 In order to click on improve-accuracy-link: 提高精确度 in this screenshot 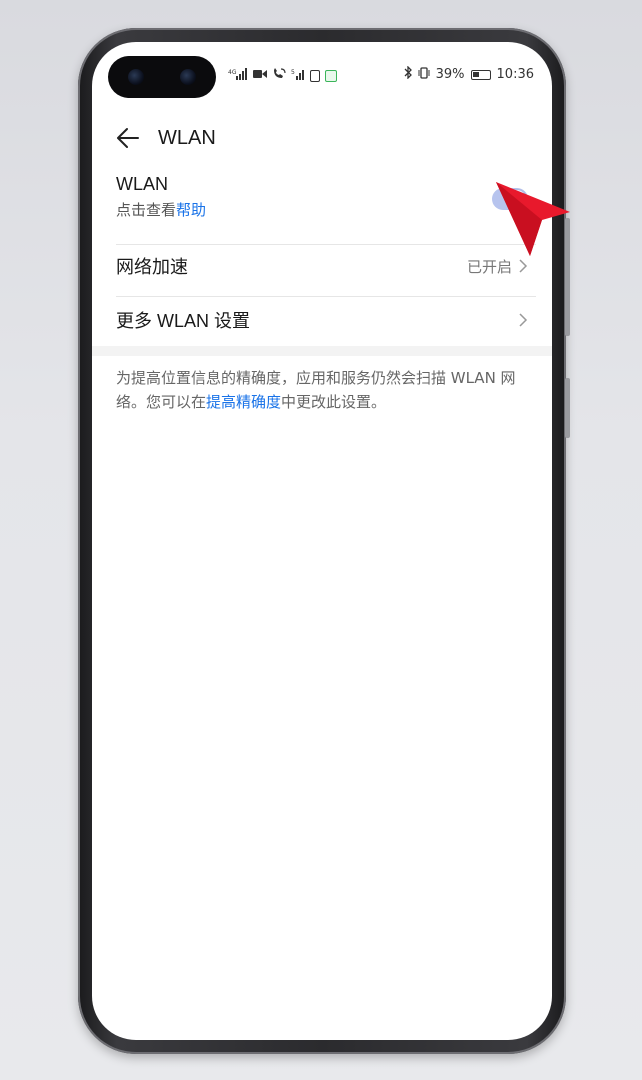, I will do `click(243, 402)`.